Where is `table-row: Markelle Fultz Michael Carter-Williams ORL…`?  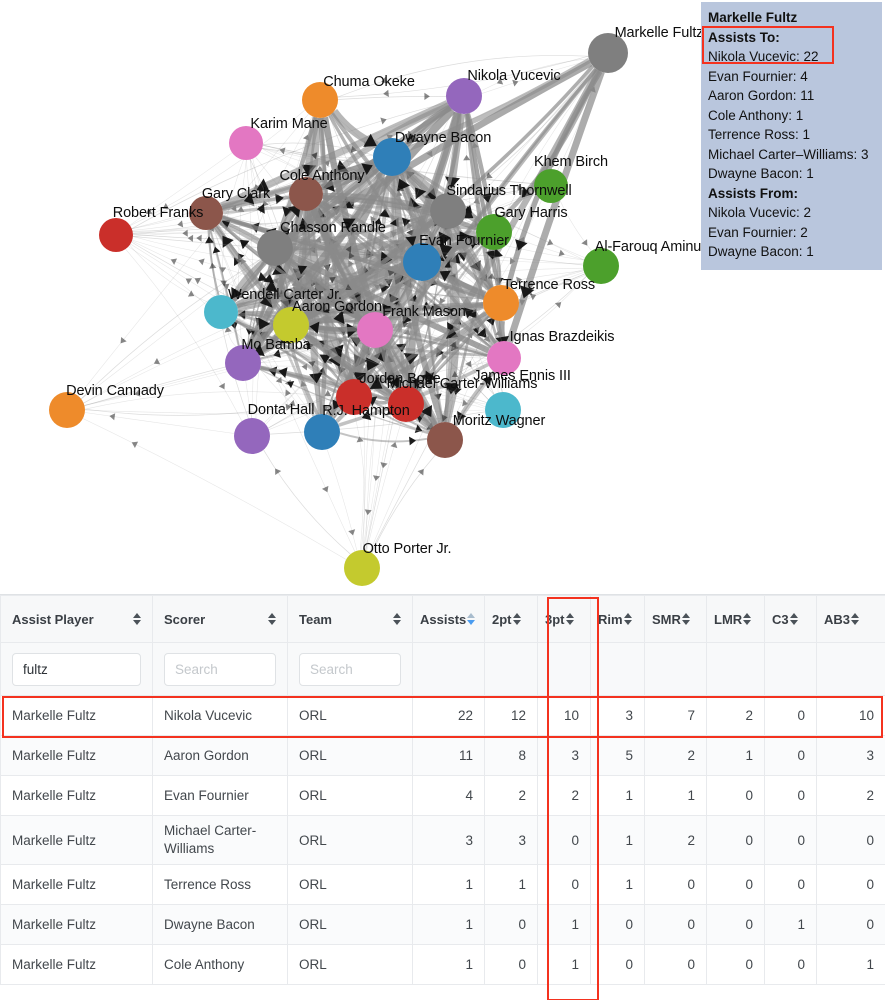
table-row: Markelle Fultz Michael Carter-Williams ORL… is located at coordinates (442, 840).